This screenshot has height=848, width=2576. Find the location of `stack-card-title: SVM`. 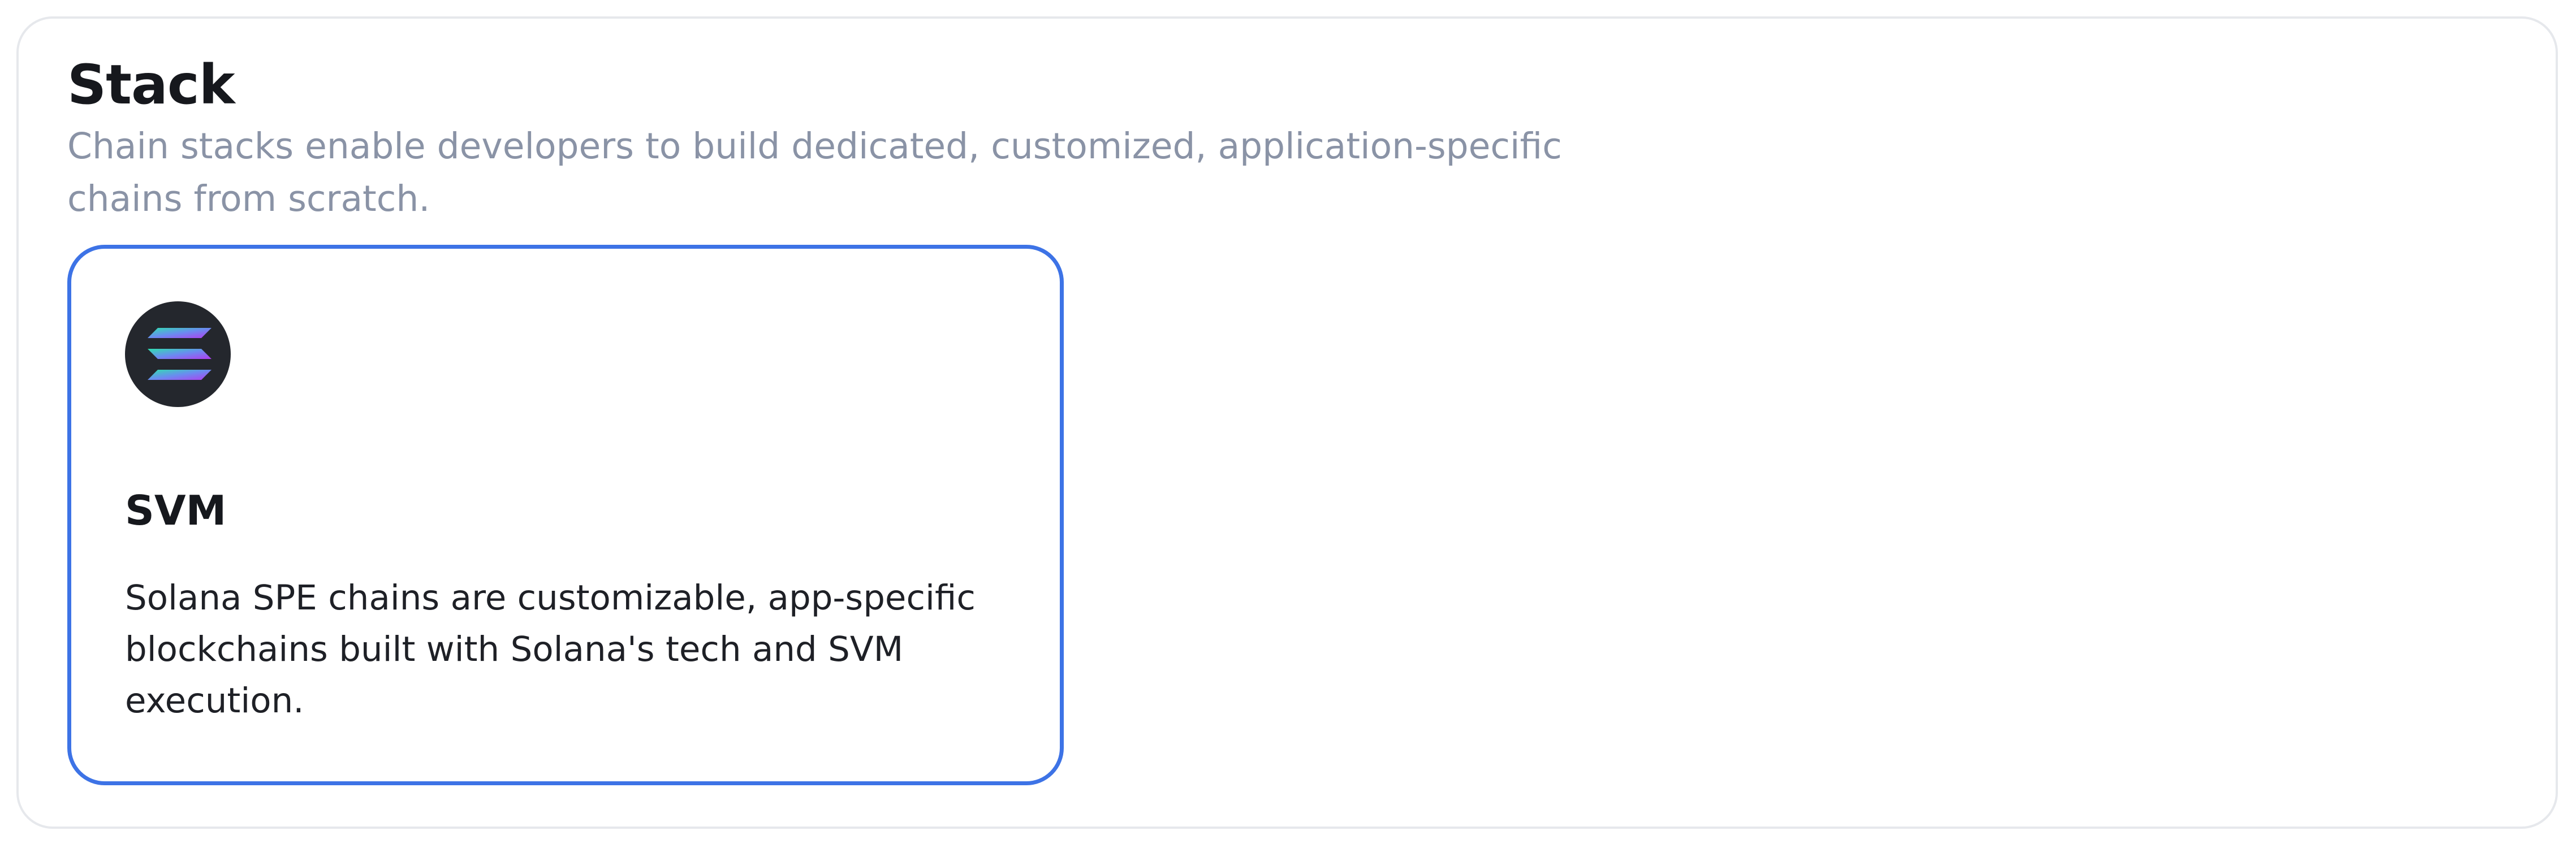

stack-card-title: SVM is located at coordinates (176, 511).